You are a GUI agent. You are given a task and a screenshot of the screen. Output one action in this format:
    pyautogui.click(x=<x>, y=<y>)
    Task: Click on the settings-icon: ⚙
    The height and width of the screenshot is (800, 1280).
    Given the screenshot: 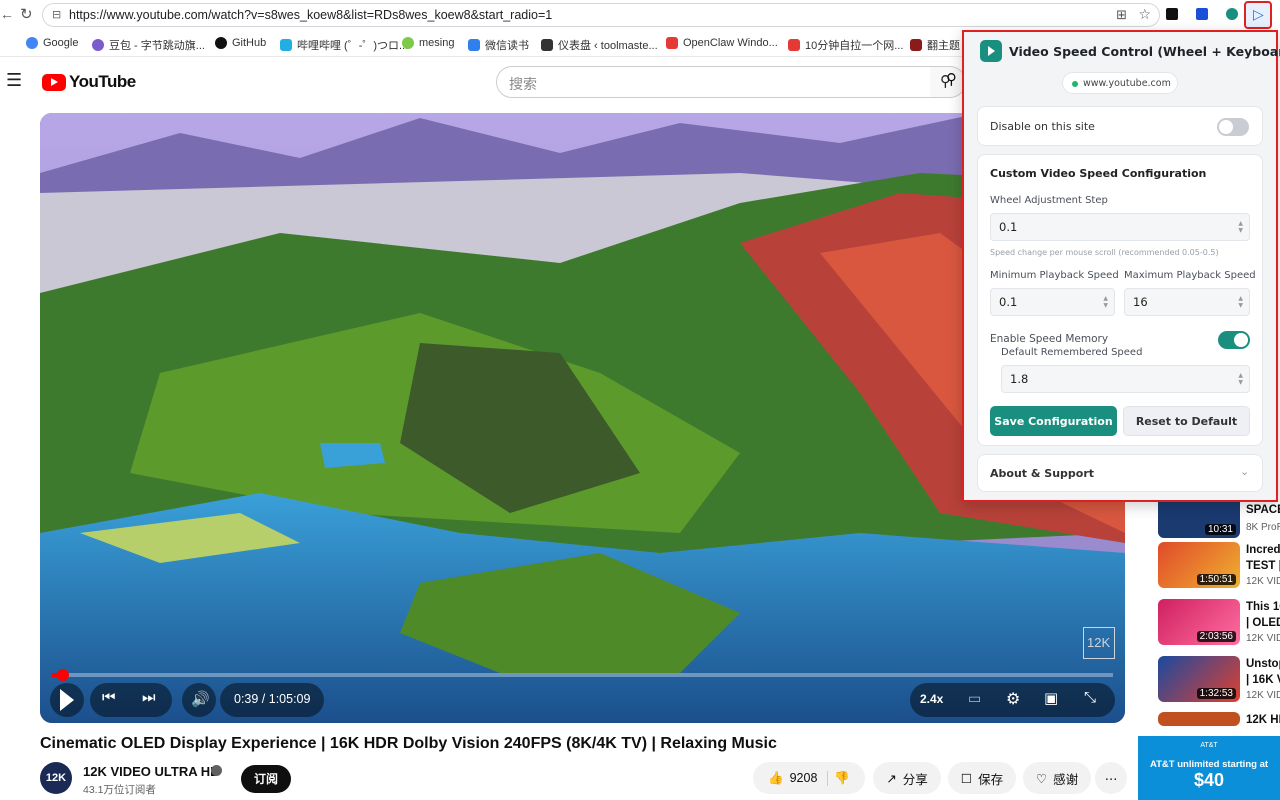 What is the action you would take?
    pyautogui.click(x=1013, y=699)
    